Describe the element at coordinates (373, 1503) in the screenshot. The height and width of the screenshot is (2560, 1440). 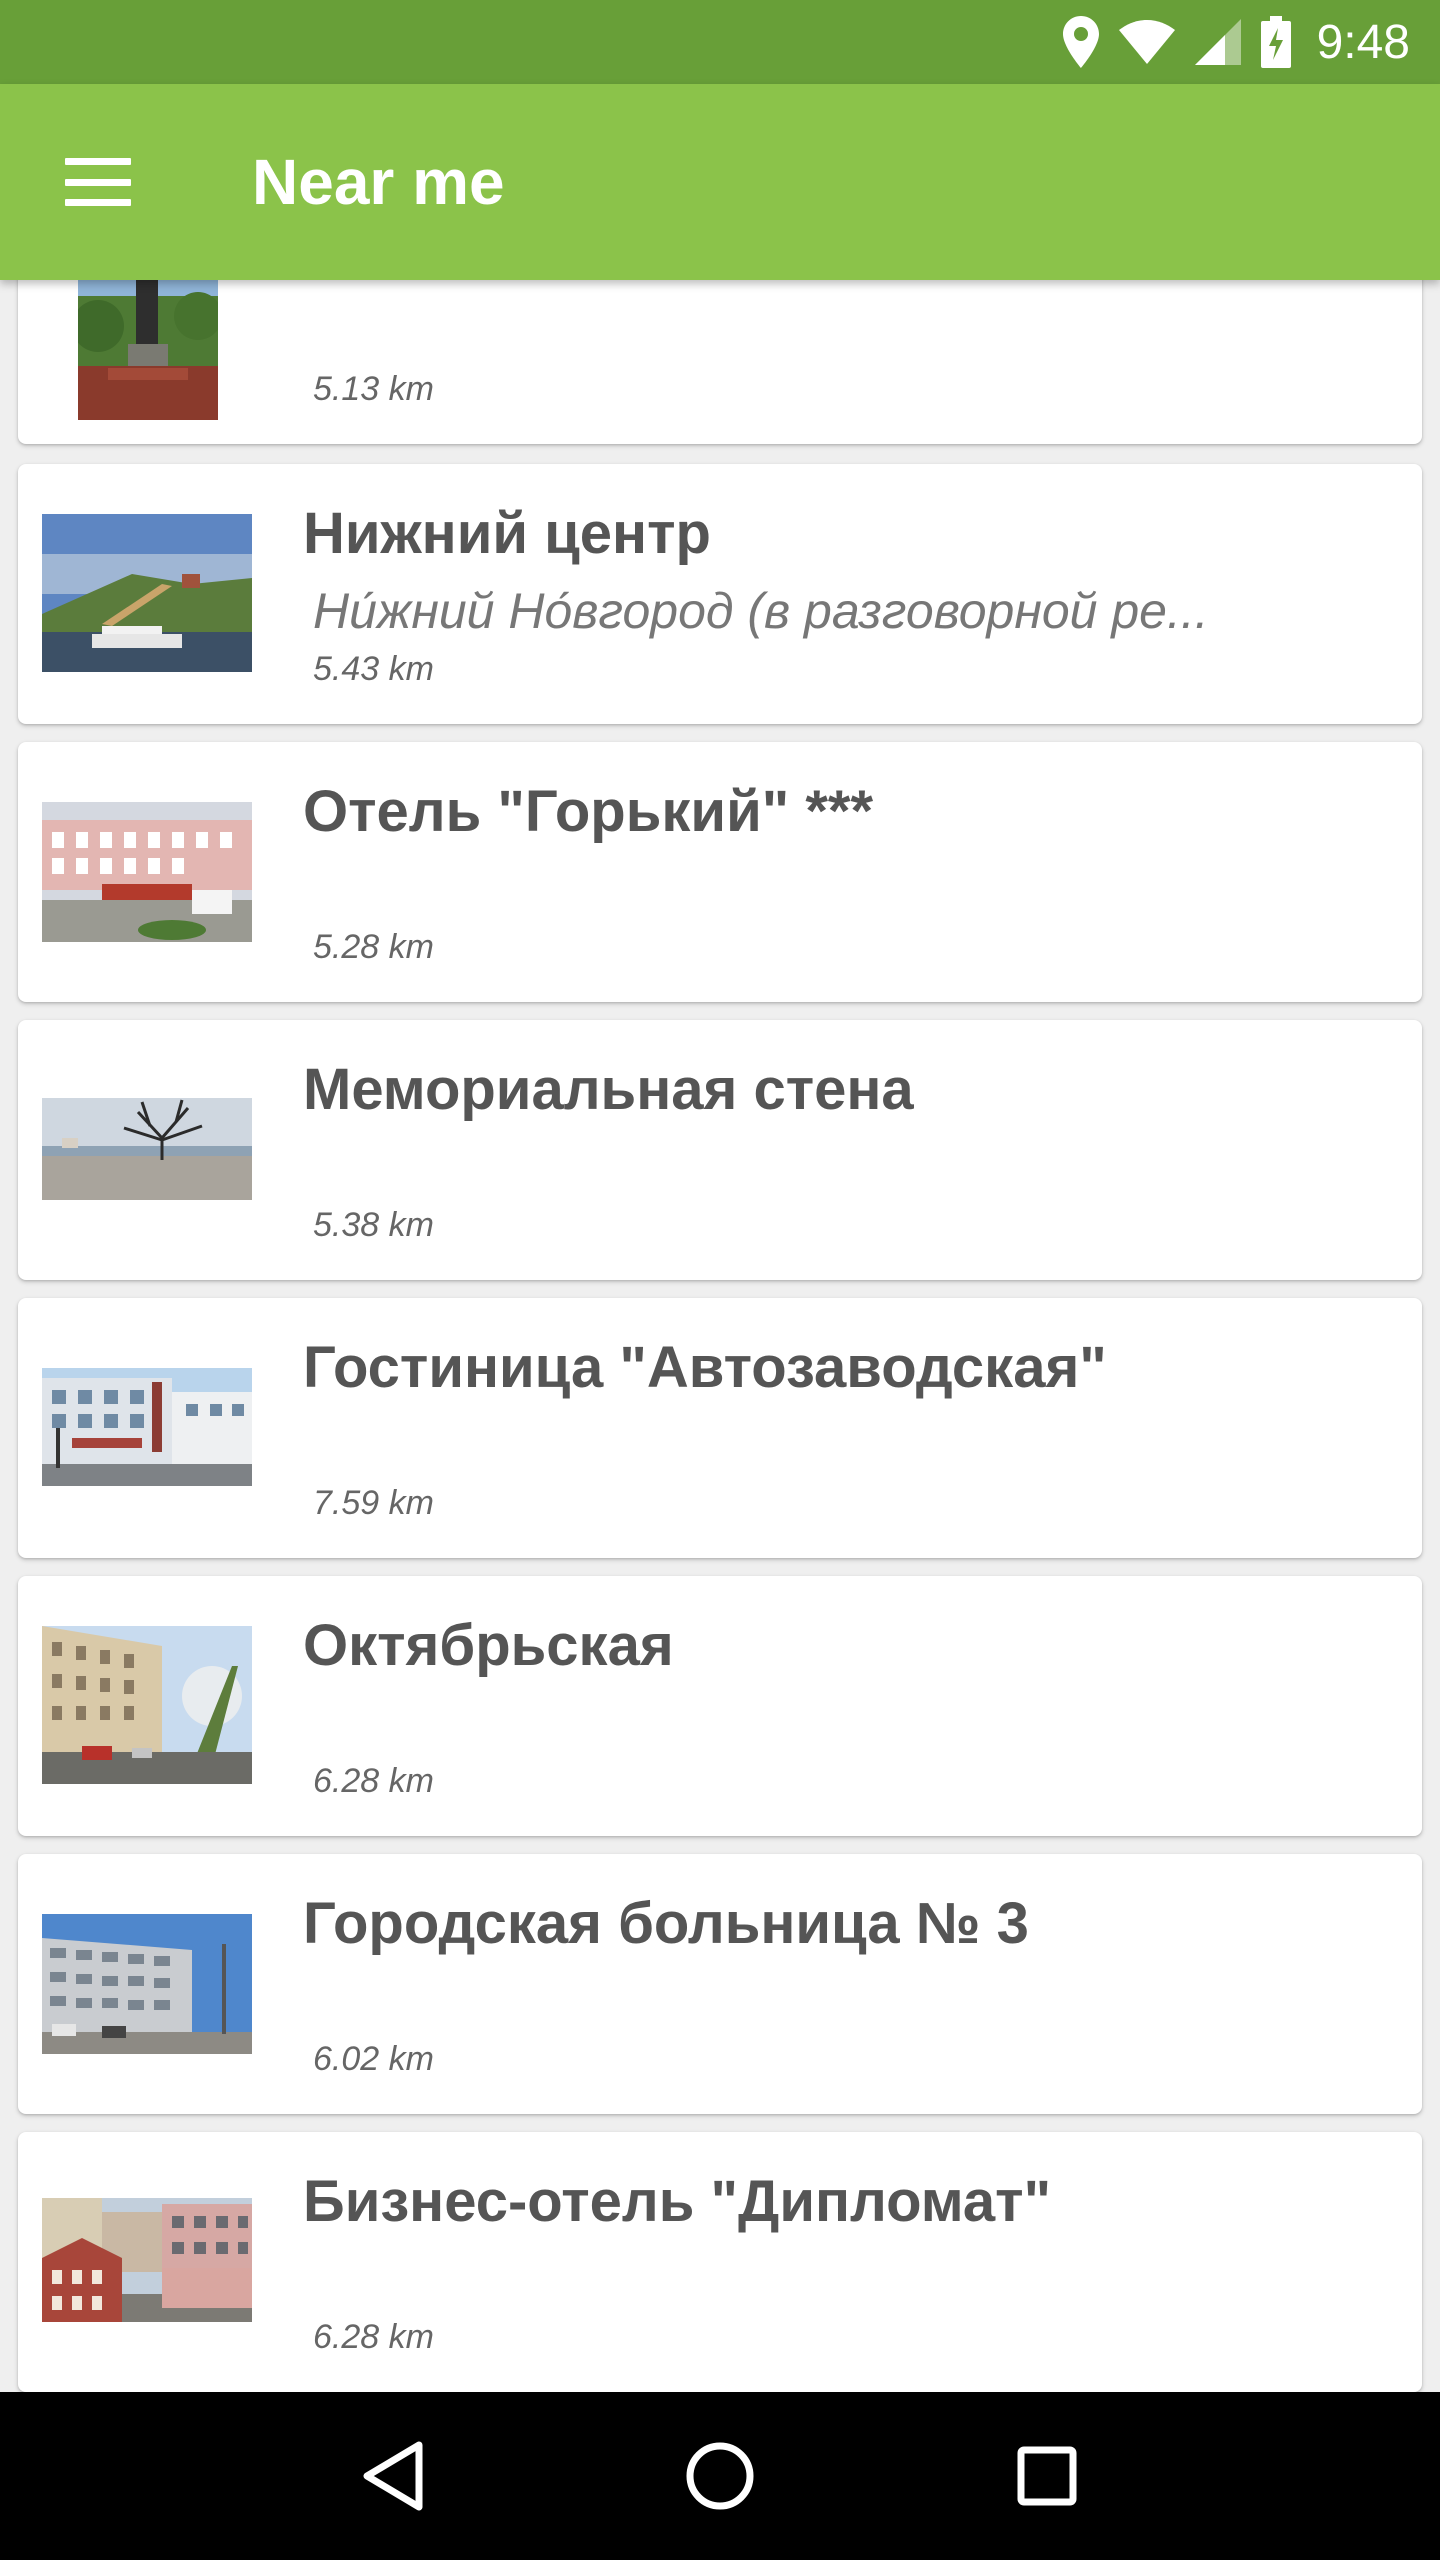
I see `place-distance: 7.59 km` at that location.